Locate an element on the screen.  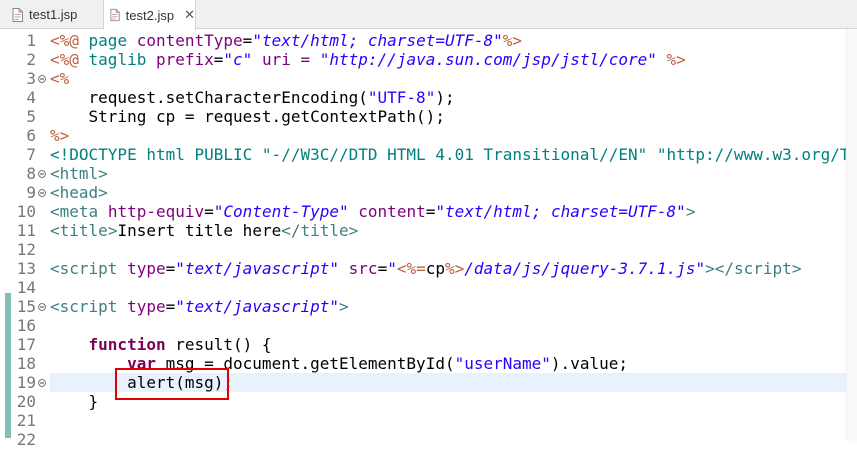
code-line-11: <title>Insert title here</title> is located at coordinates (204, 230).